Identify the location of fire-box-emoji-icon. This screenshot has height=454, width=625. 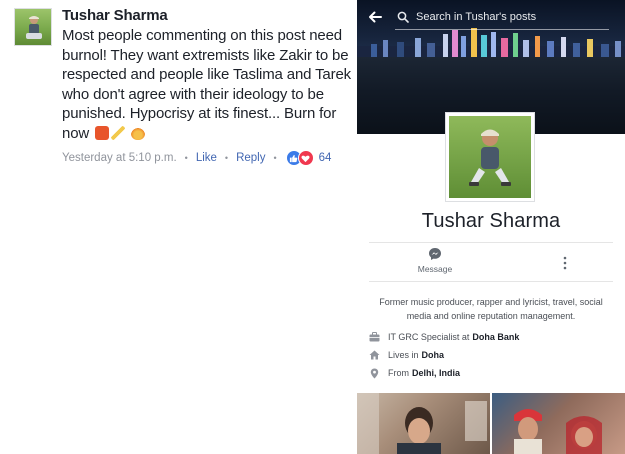
(102, 132).